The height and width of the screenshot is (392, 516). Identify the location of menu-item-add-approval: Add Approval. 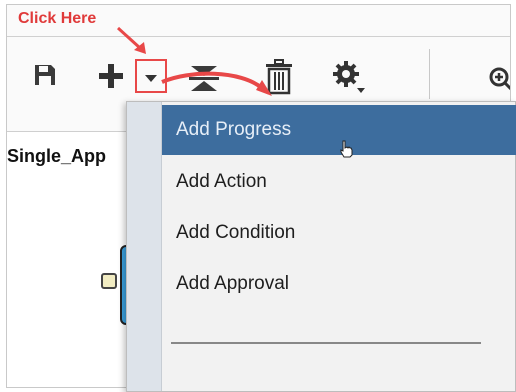
(339, 284).